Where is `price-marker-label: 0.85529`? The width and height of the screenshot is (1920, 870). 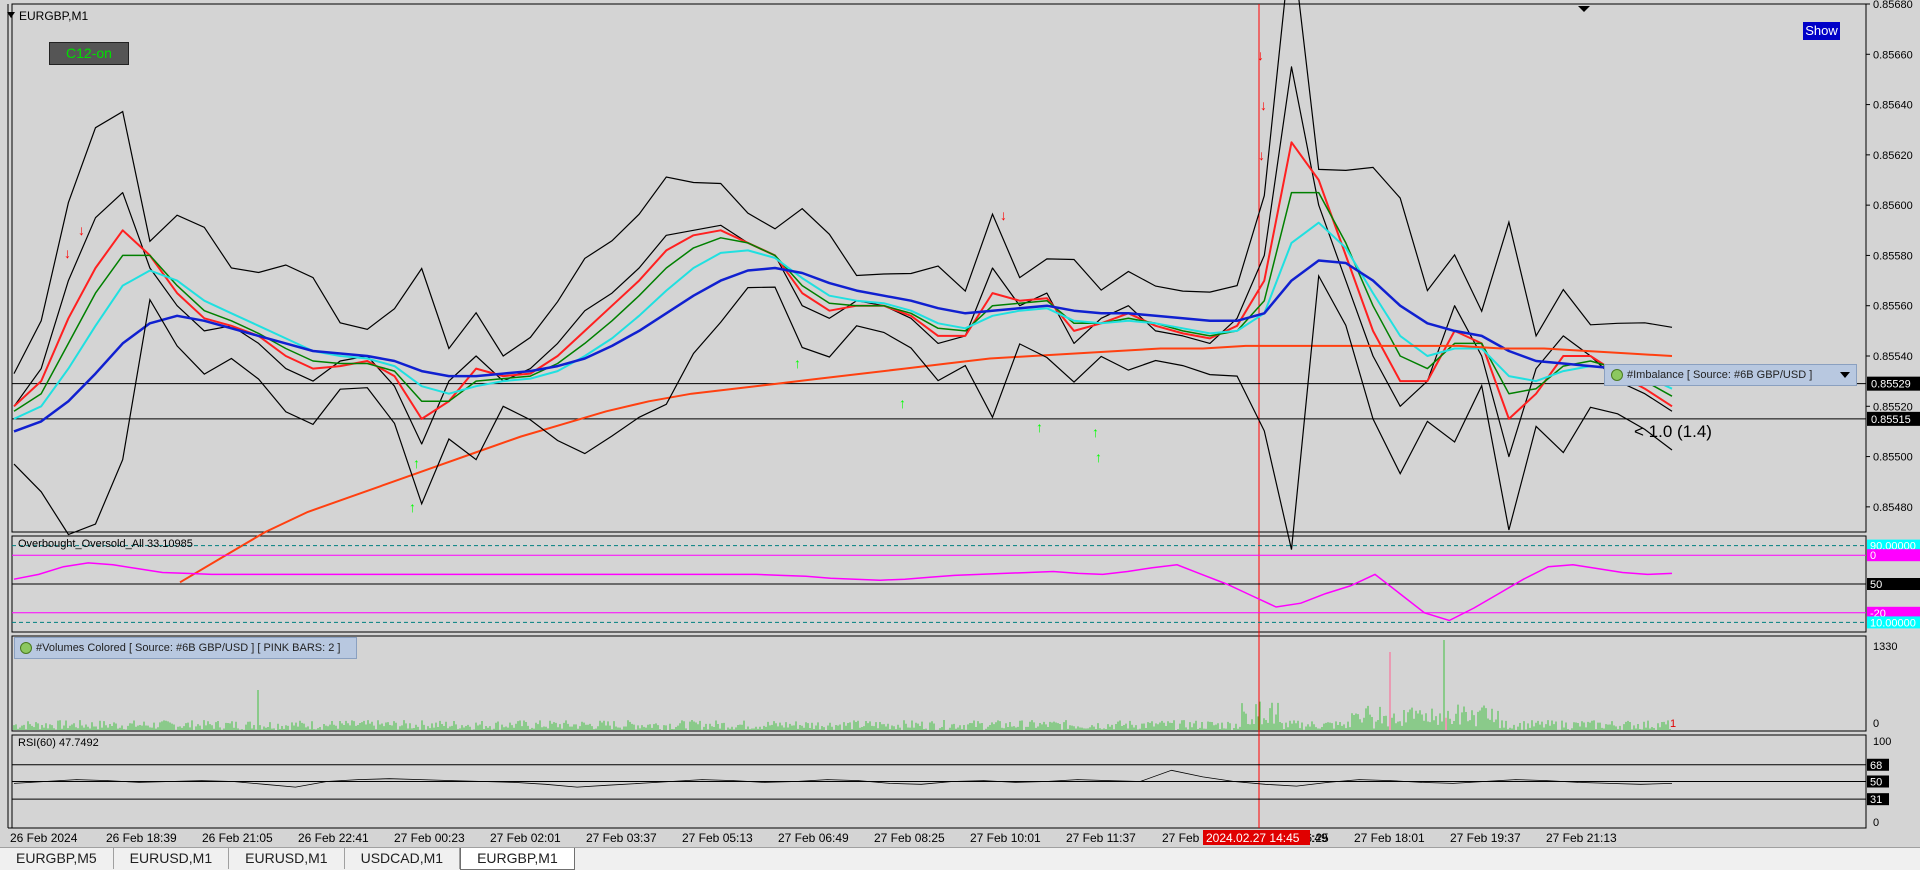 price-marker-label: 0.85529 is located at coordinates (1891, 385).